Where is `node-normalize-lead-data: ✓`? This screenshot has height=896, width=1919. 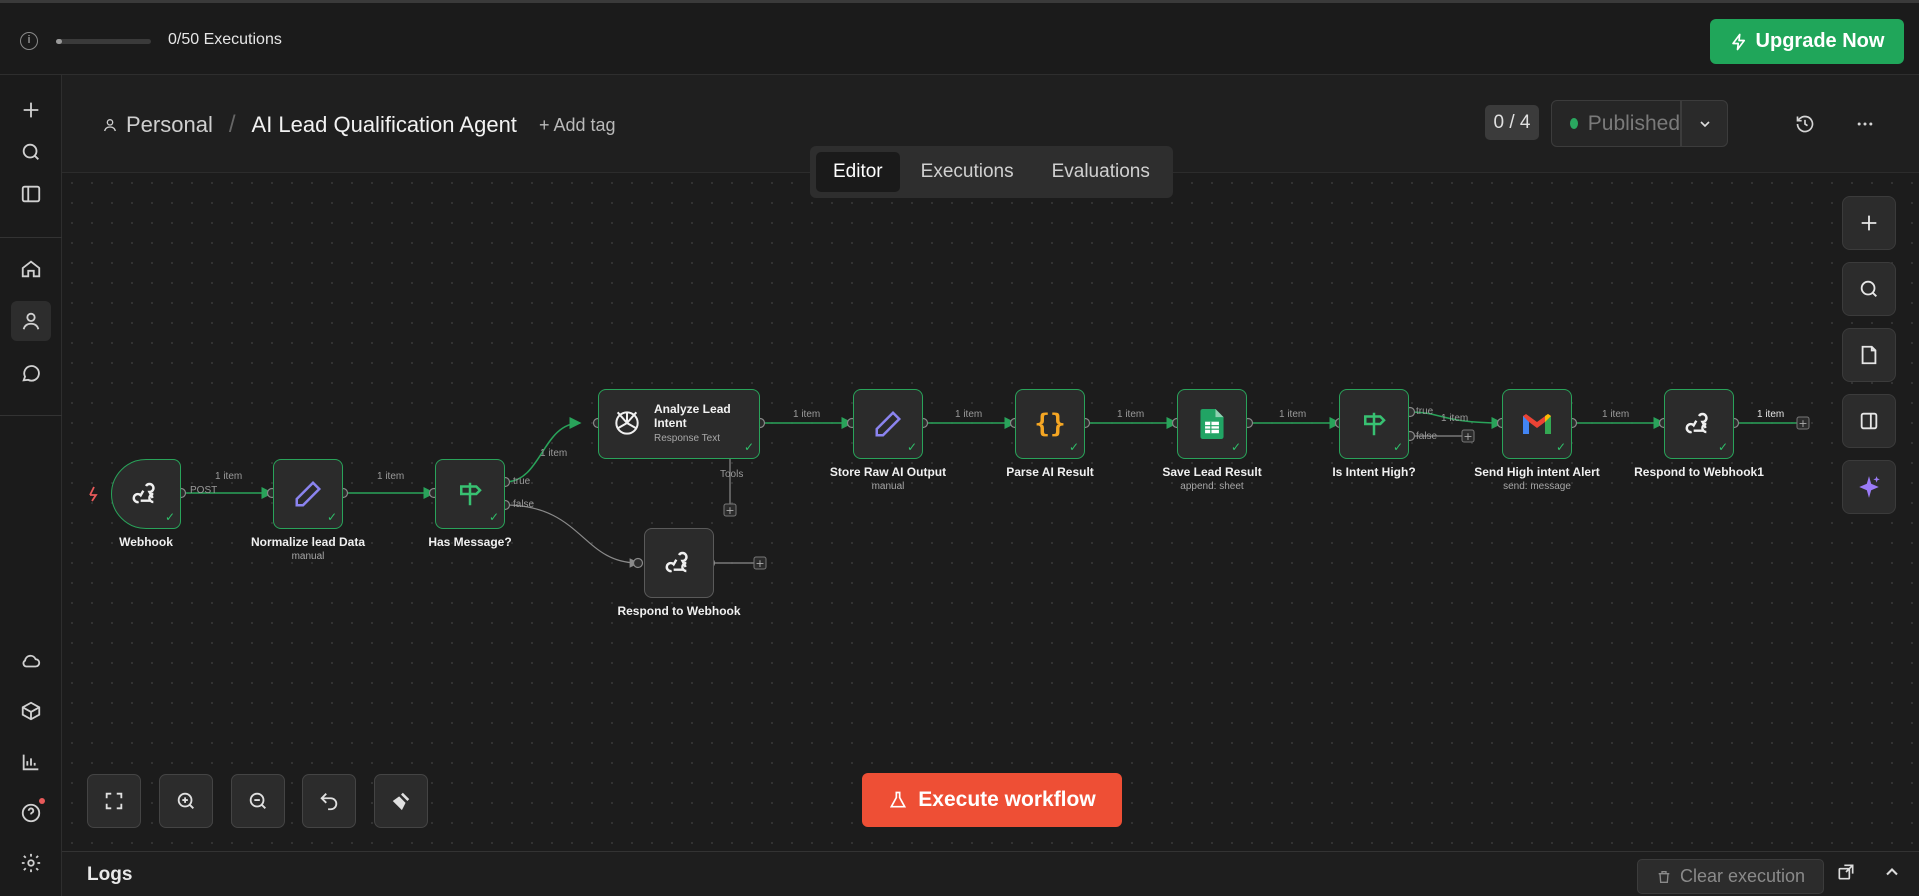 node-normalize-lead-data: ✓ is located at coordinates (308, 494).